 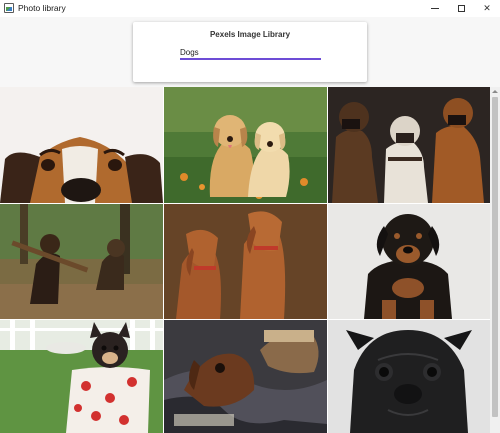 I want to click on minimize-icon, so click(x=435, y=8).